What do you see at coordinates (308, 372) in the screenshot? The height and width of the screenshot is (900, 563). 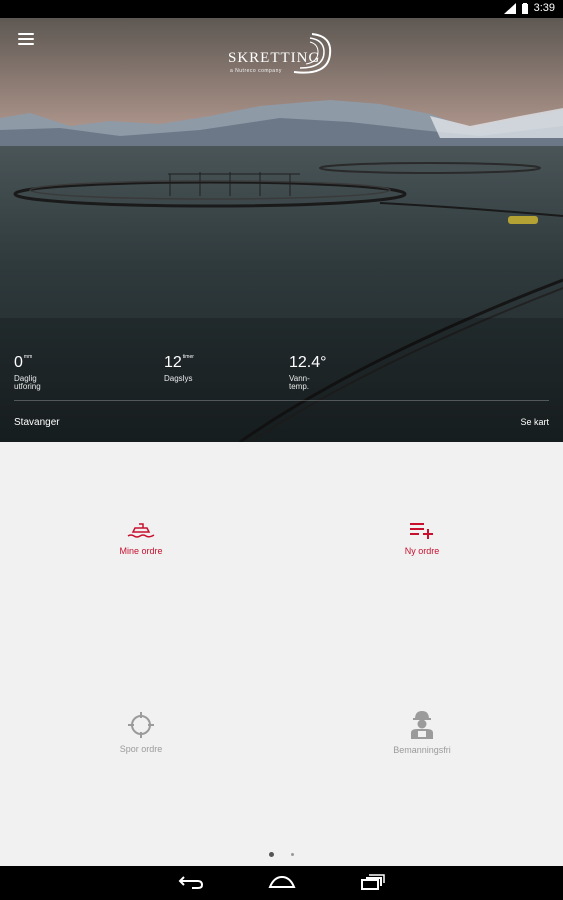 I see `stat-water-temp: 12.4° Vann- temp.` at bounding box center [308, 372].